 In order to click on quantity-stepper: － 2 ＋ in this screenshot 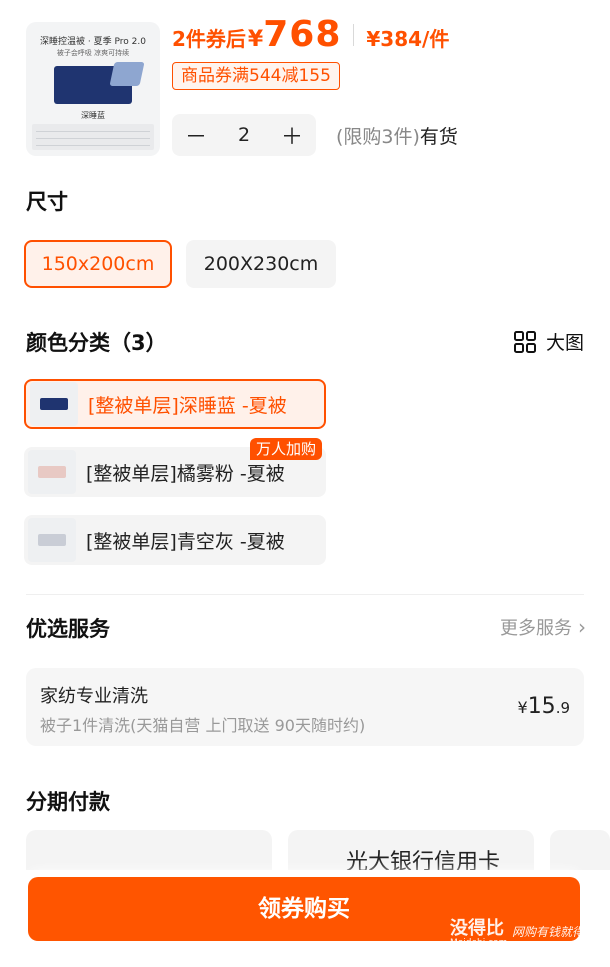, I will do `click(244, 135)`.